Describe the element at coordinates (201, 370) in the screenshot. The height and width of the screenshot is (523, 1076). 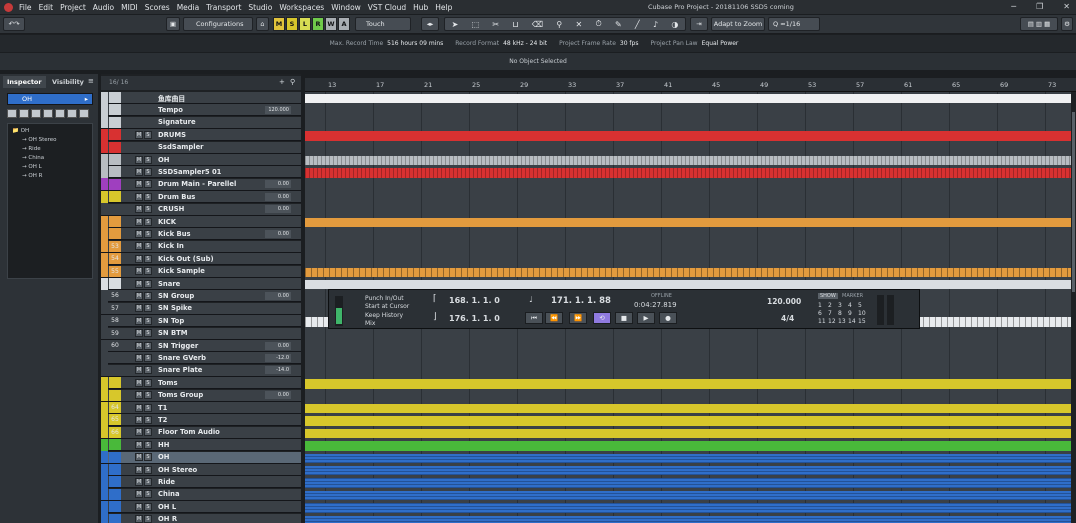
I see `track-row: M S Snare Plate -14.0` at that location.